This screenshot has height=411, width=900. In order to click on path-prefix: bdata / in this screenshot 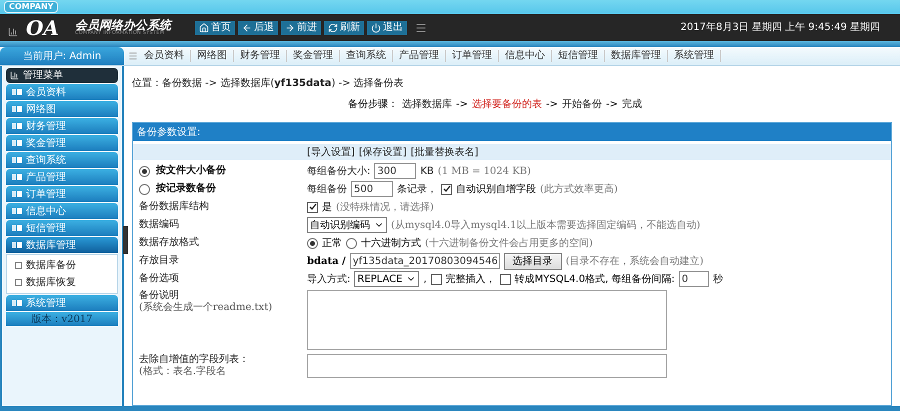, I will do `click(326, 261)`.